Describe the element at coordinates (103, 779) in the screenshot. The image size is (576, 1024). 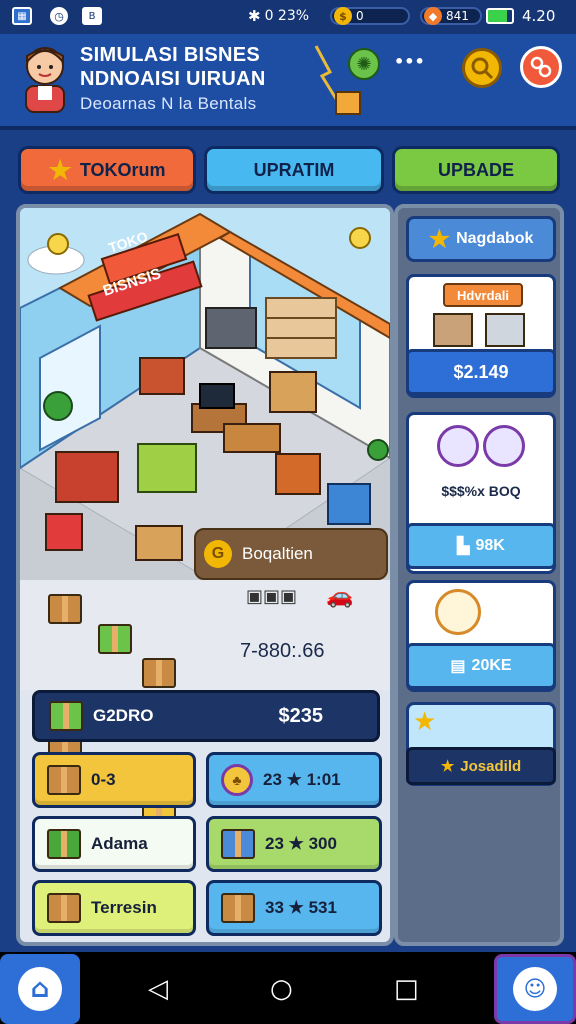
I see `grid-item-1-label: 0-3` at that location.